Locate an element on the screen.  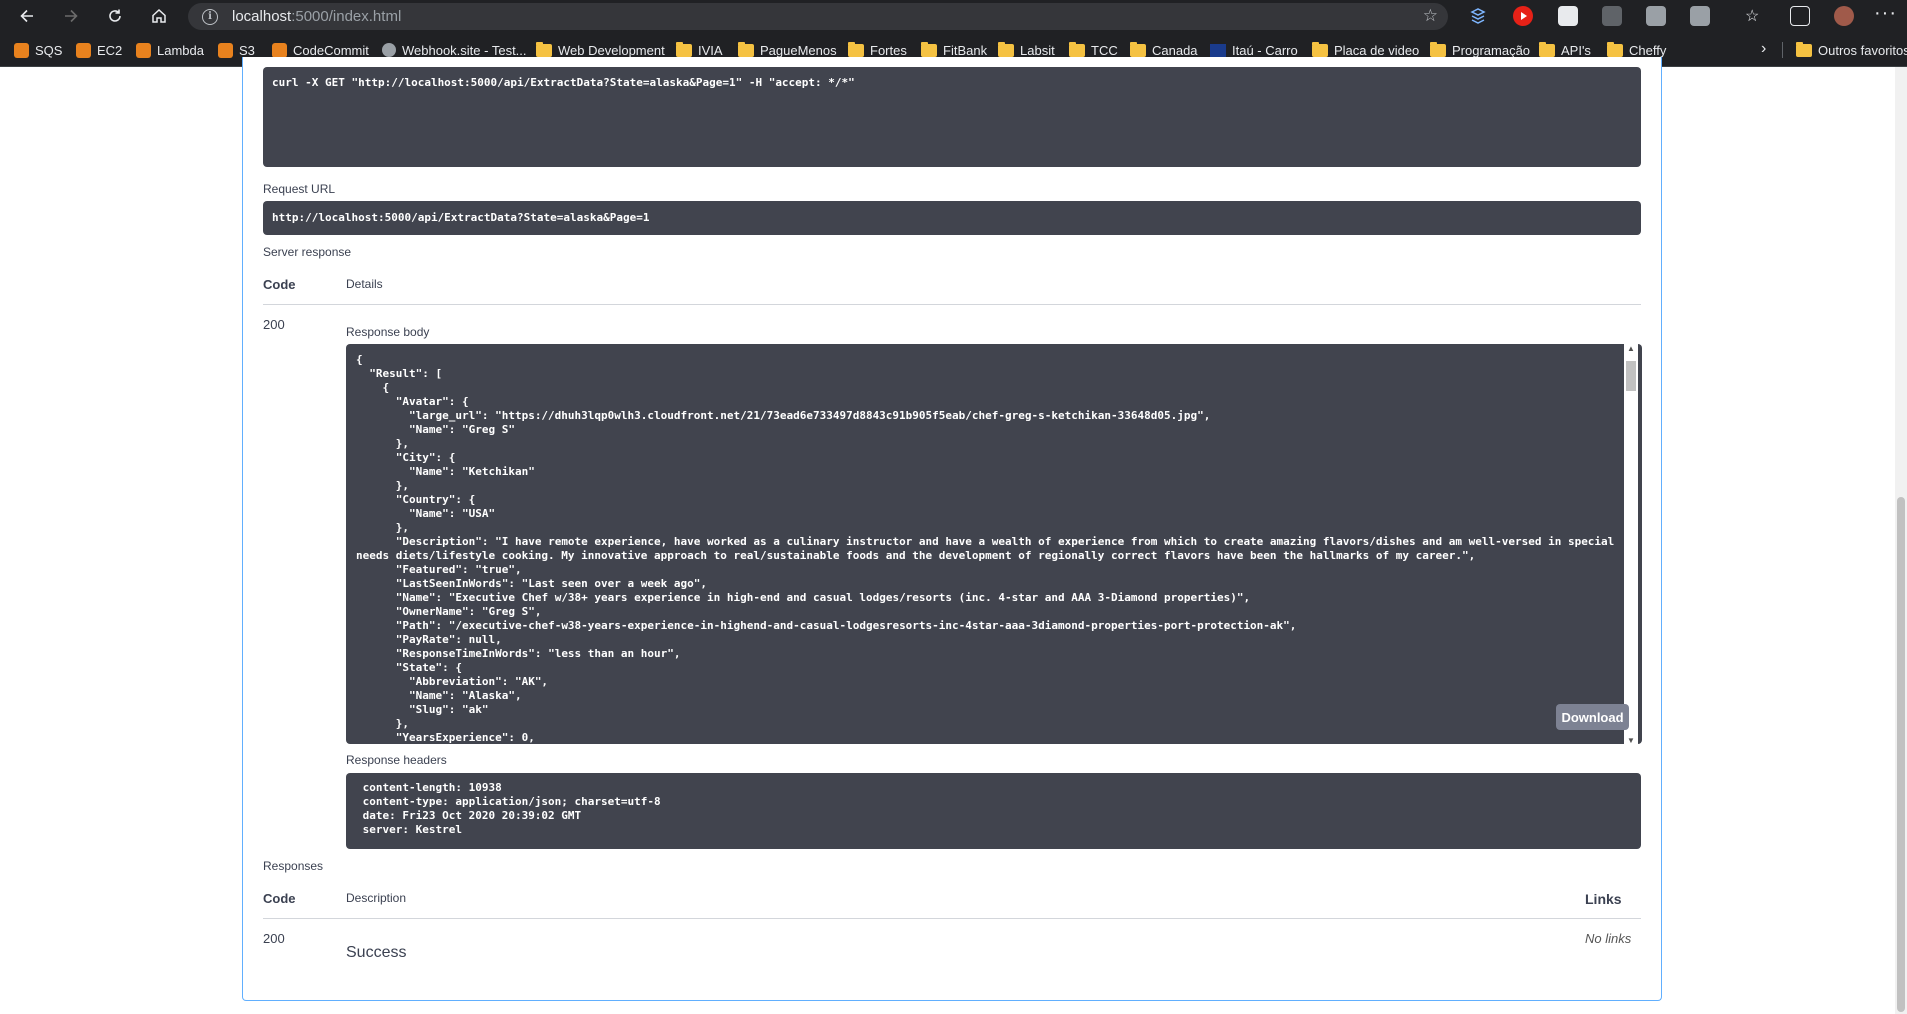
response-body-scrollbar: ▲ ▼ is located at coordinates (1631, 544).